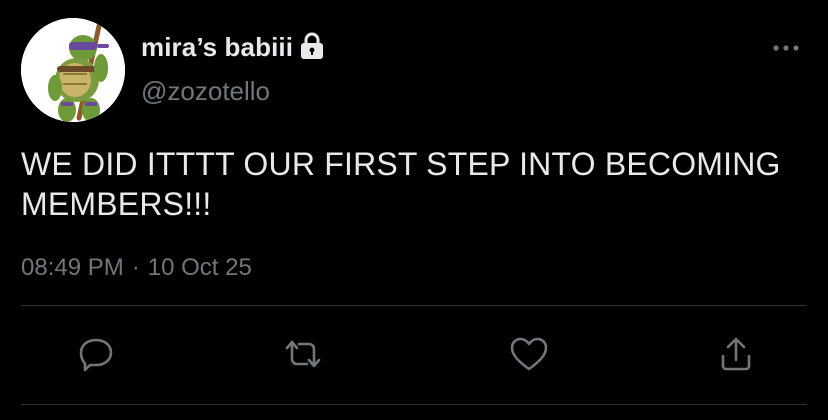 The image size is (828, 420). What do you see at coordinates (414, 355) in the screenshot?
I see `action-bar` at bounding box center [414, 355].